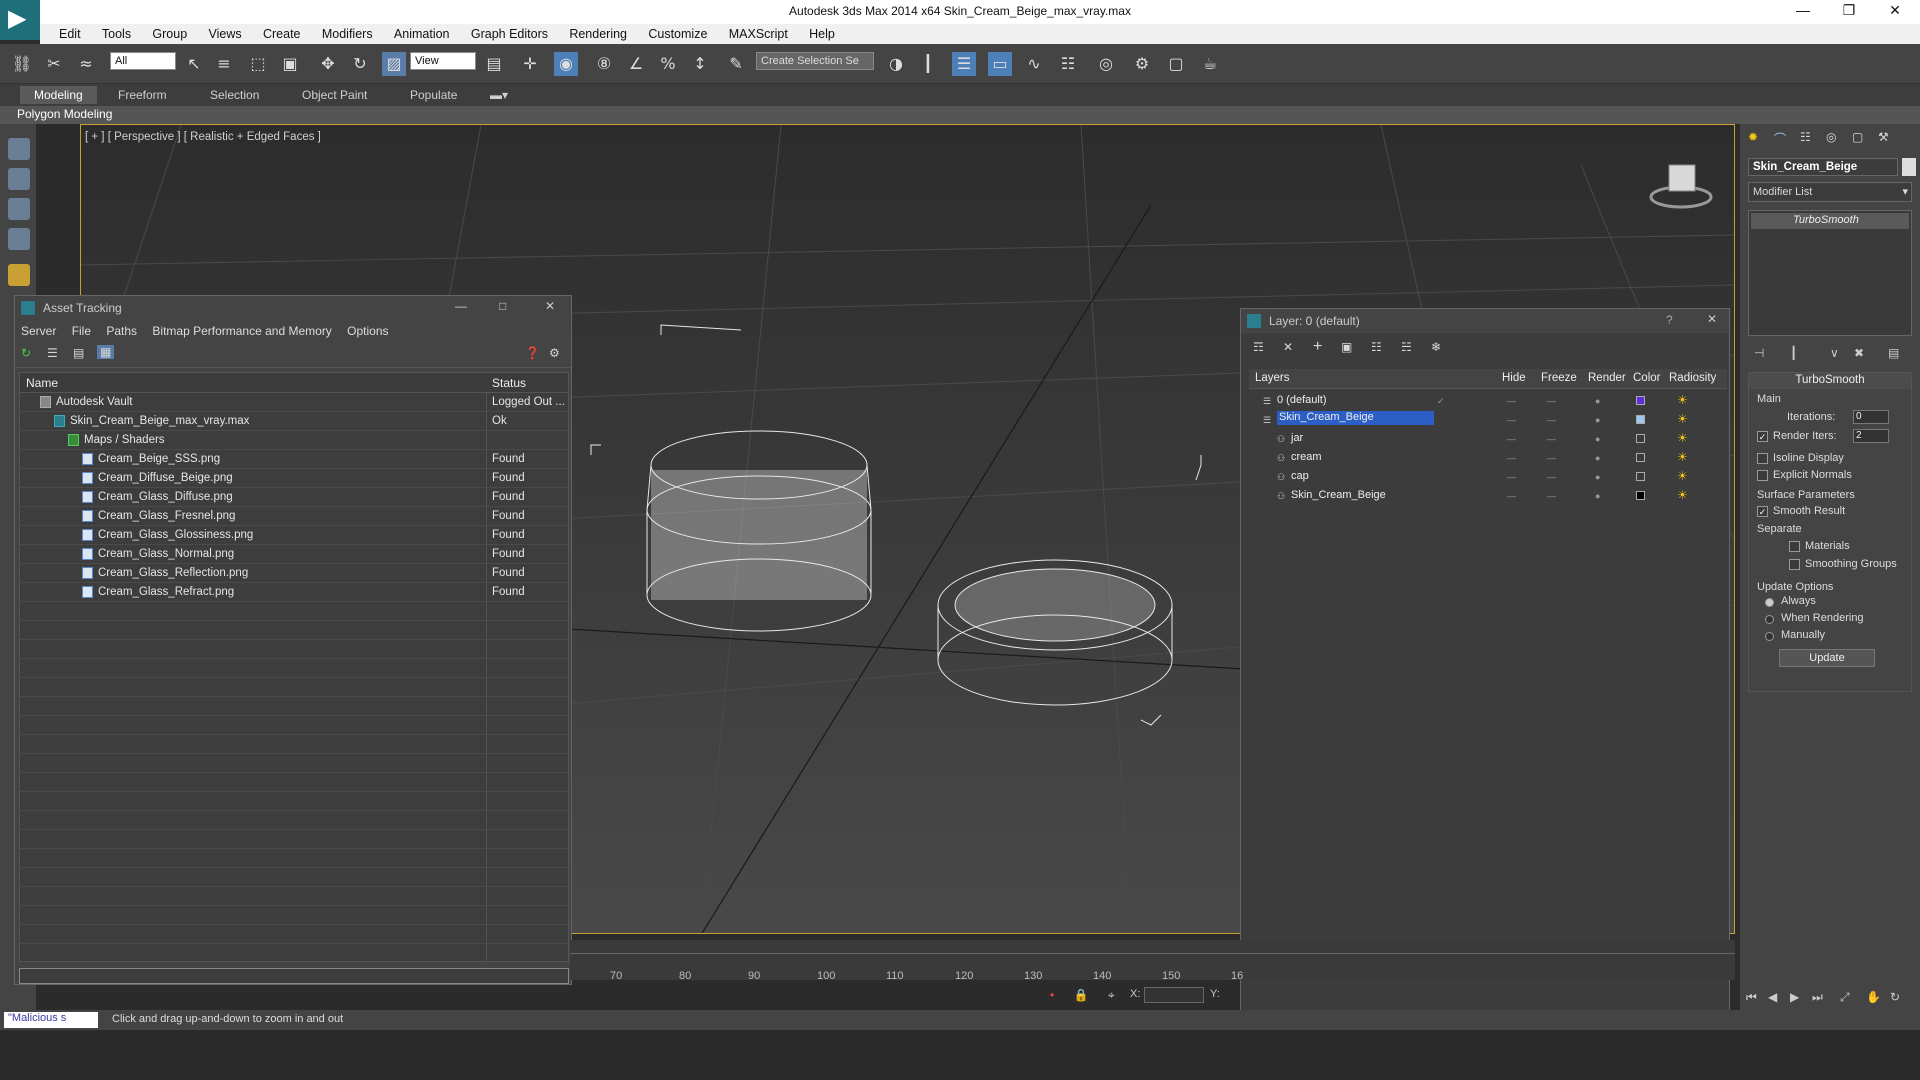 Image resolution: width=1920 pixels, height=1080 pixels. What do you see at coordinates (1081, 995) in the screenshot?
I see `lock-icon: 🔒` at bounding box center [1081, 995].